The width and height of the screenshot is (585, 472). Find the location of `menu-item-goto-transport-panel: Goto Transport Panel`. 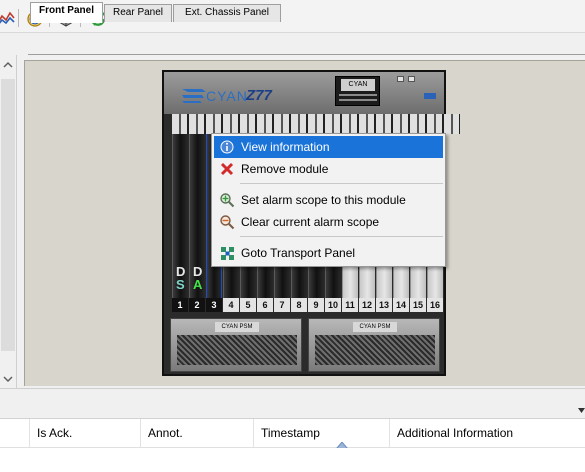

menu-item-goto-transport-panel: Goto Transport Panel is located at coordinates (328, 253).